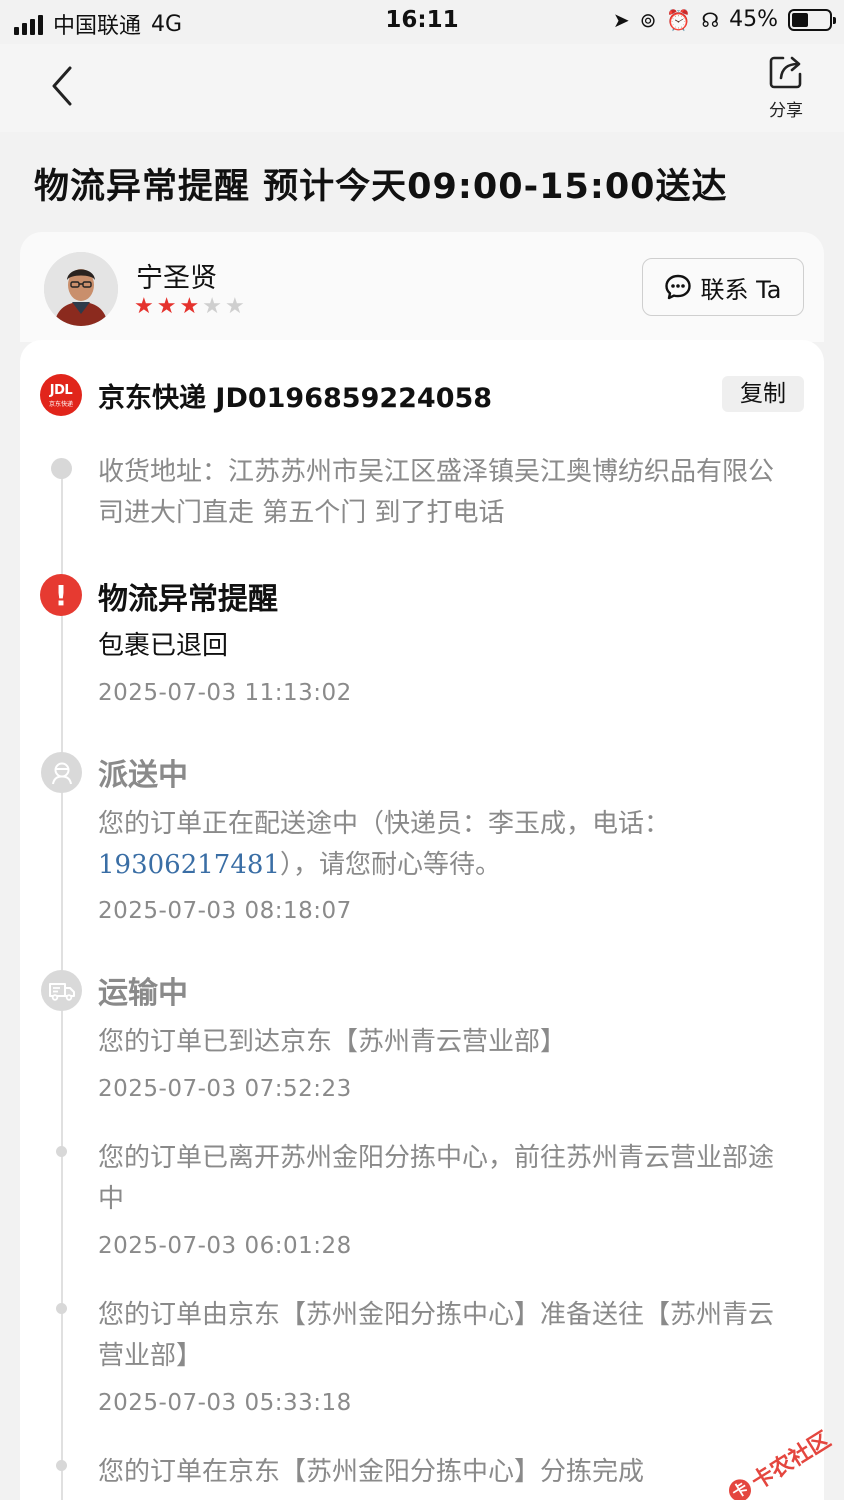 The width and height of the screenshot is (844, 1500). I want to click on battery-level, so click(800, 19).